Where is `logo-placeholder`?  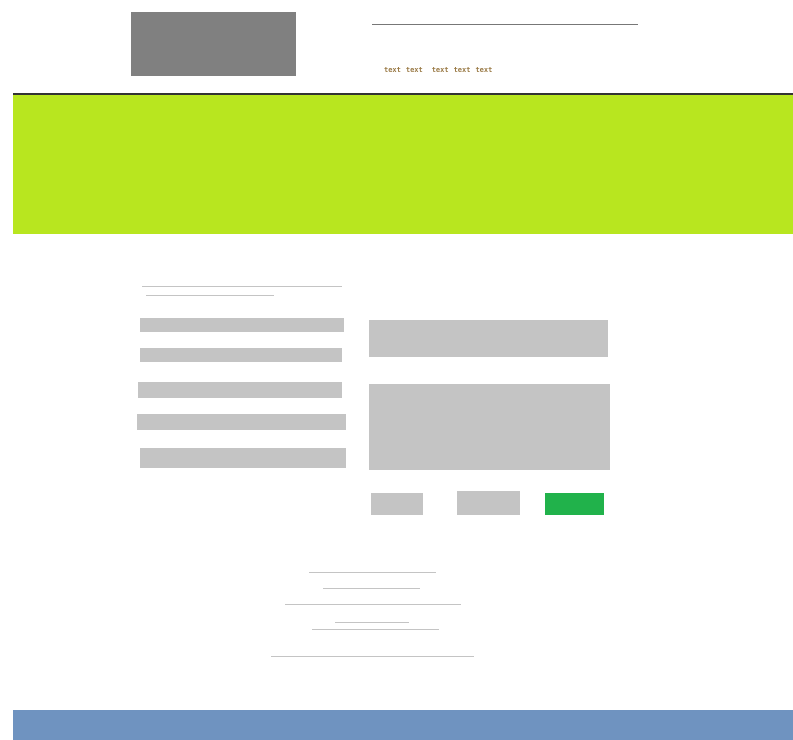 logo-placeholder is located at coordinates (213, 44).